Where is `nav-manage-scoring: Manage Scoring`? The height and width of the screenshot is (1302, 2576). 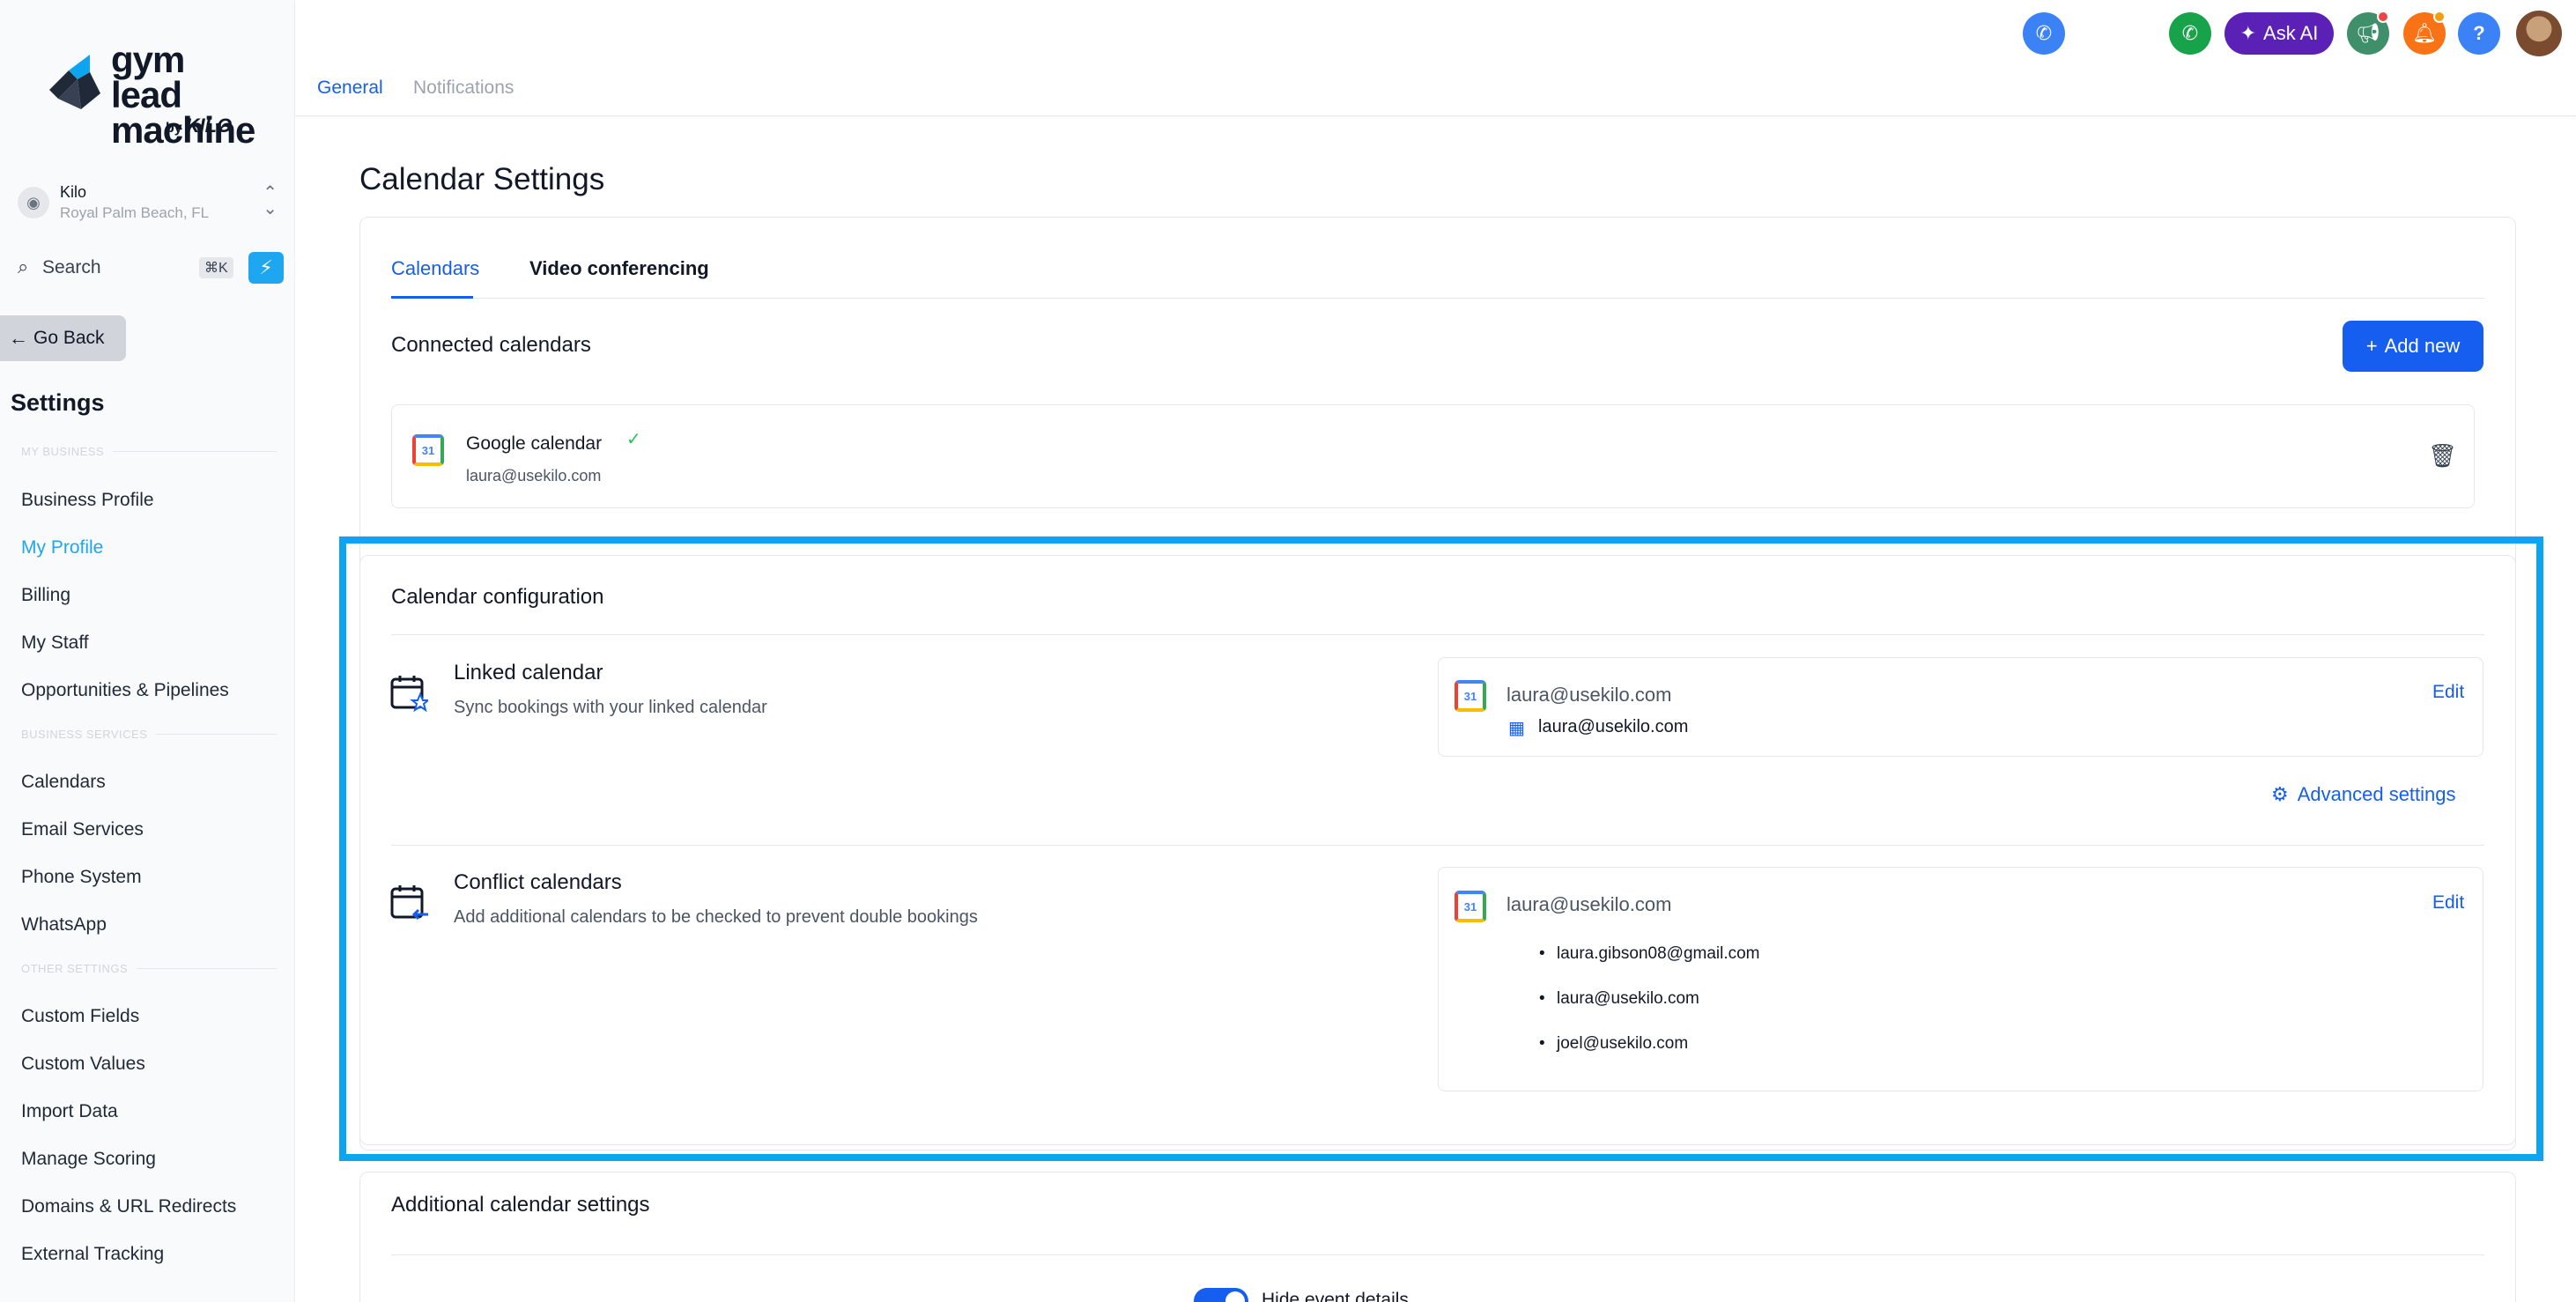
nav-manage-scoring: Manage Scoring is located at coordinates (89, 1159).